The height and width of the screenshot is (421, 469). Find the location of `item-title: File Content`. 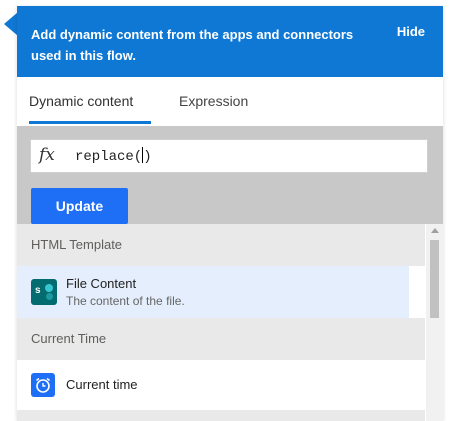

item-title: File Content is located at coordinates (101, 283).